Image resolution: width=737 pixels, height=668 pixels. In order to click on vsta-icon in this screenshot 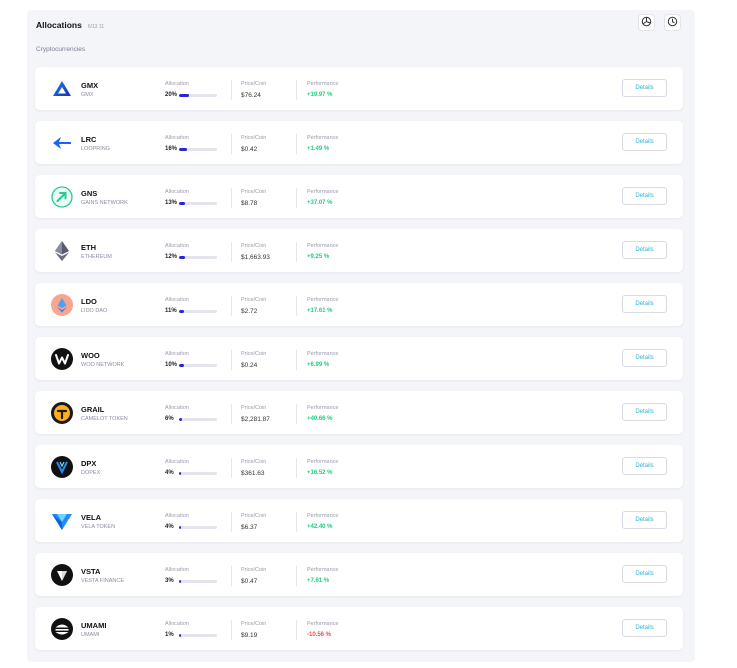, I will do `click(62, 575)`.